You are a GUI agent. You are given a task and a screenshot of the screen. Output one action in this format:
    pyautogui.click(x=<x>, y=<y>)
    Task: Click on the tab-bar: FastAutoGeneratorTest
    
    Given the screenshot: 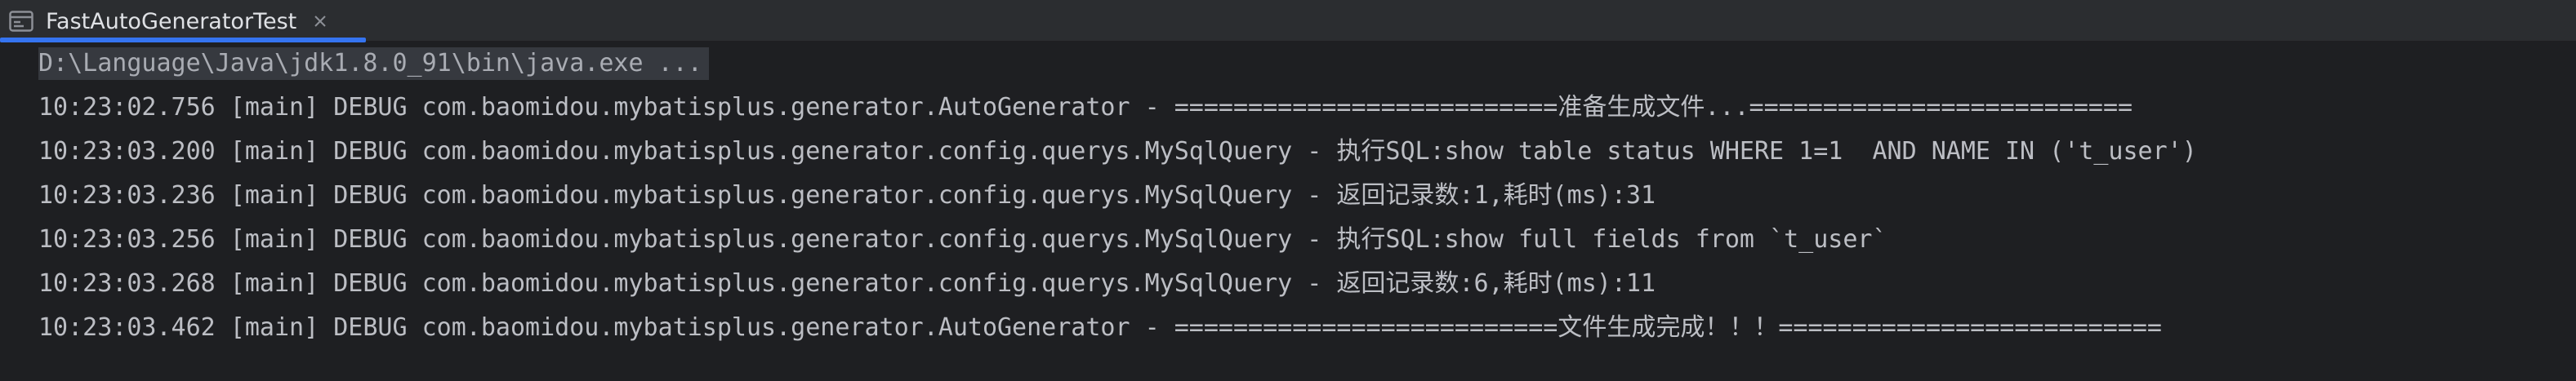 What is the action you would take?
    pyautogui.click(x=1288, y=21)
    